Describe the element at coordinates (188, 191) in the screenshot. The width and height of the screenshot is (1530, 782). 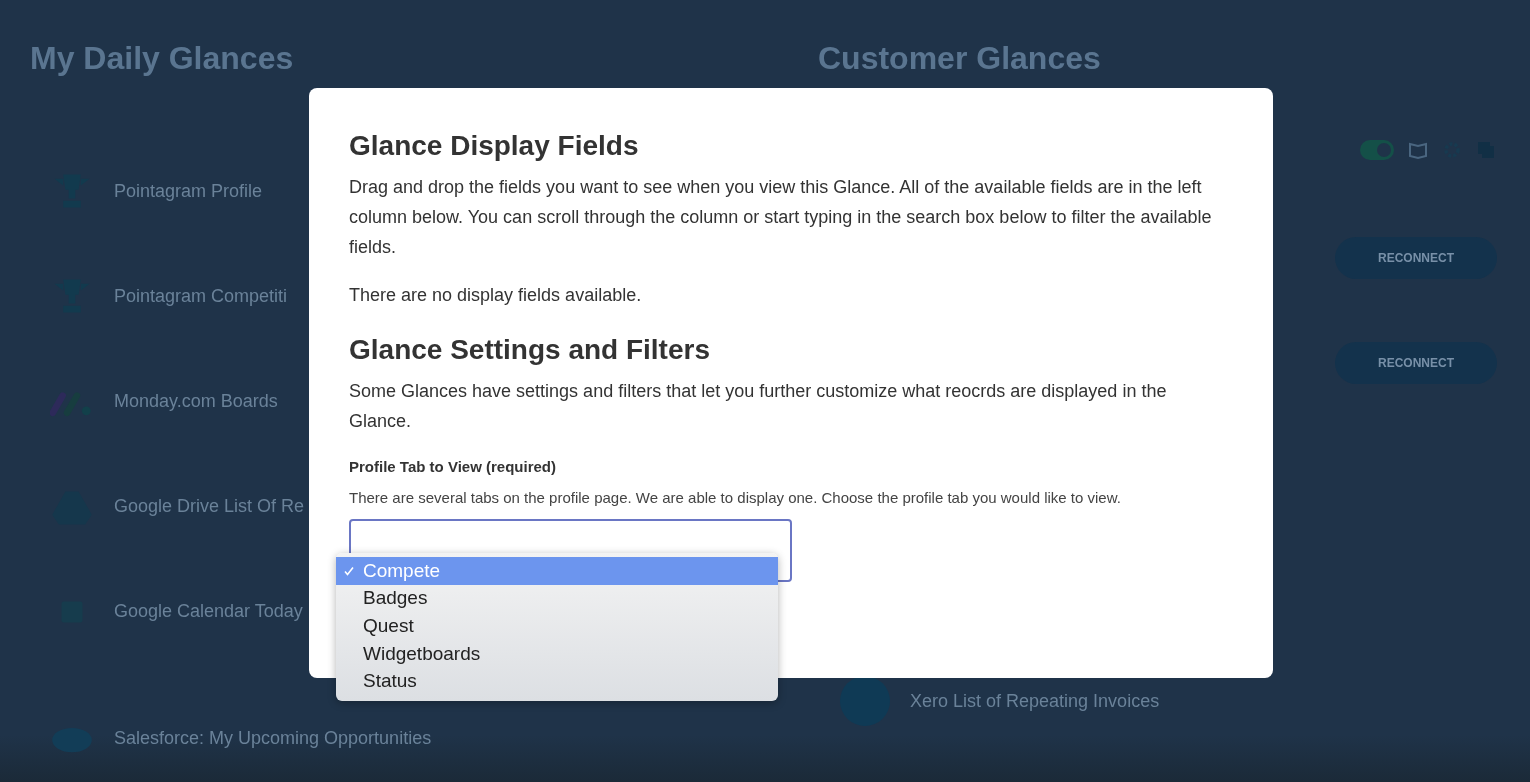
I see `glance-name: Pointagram Profile` at that location.